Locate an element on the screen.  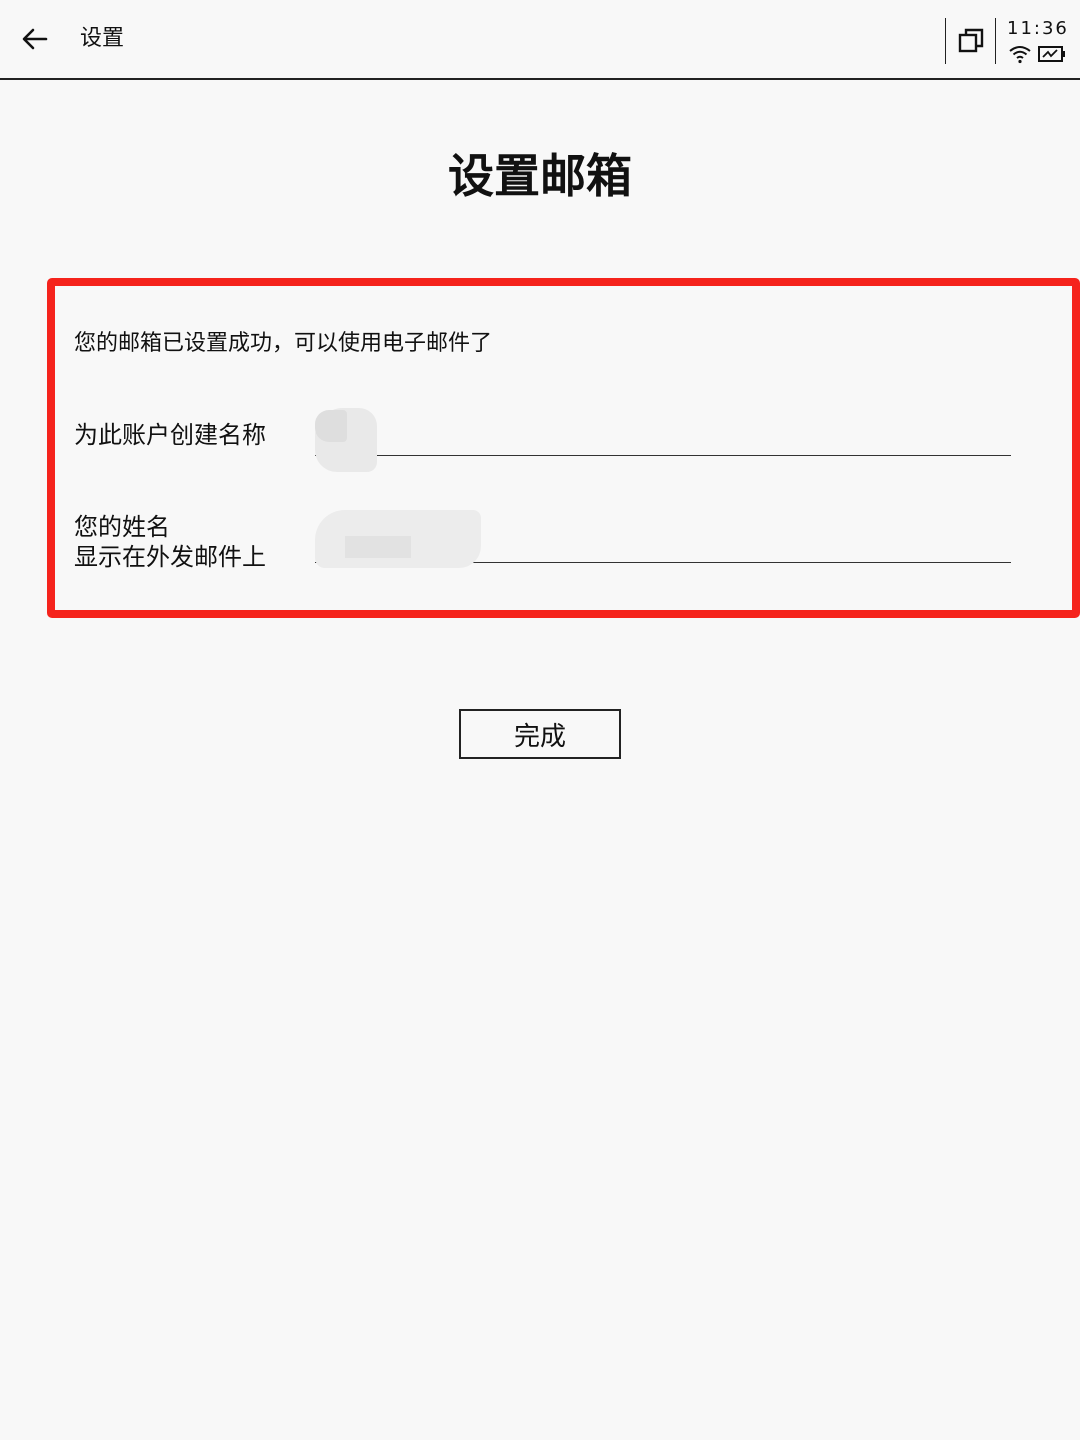
page-title: 设置邮箱 is located at coordinates (540, 176).